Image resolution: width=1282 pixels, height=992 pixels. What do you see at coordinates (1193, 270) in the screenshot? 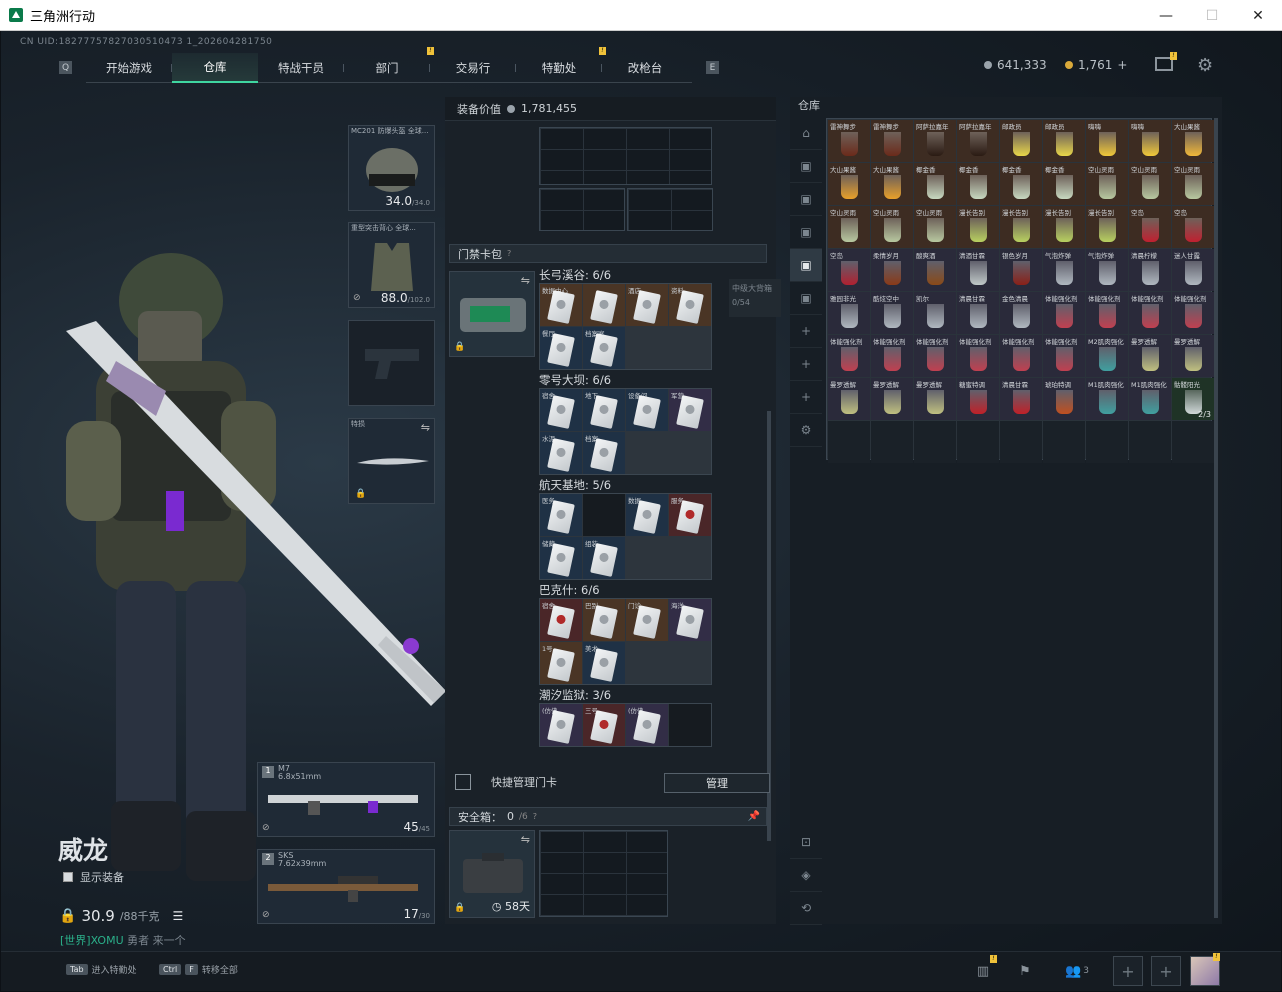
I see `stash-item: 迷人甘露` at bounding box center [1193, 270].